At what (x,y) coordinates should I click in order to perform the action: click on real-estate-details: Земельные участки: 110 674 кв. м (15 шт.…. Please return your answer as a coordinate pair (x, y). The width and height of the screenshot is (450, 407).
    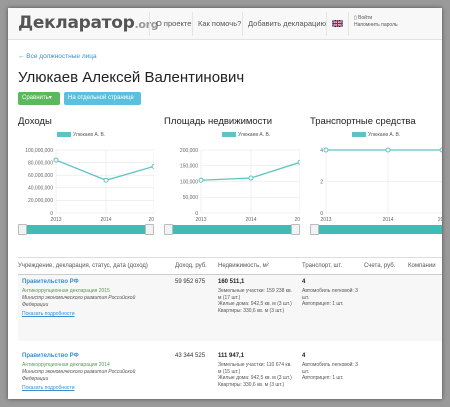
    Looking at the image, I should click on (256, 375).